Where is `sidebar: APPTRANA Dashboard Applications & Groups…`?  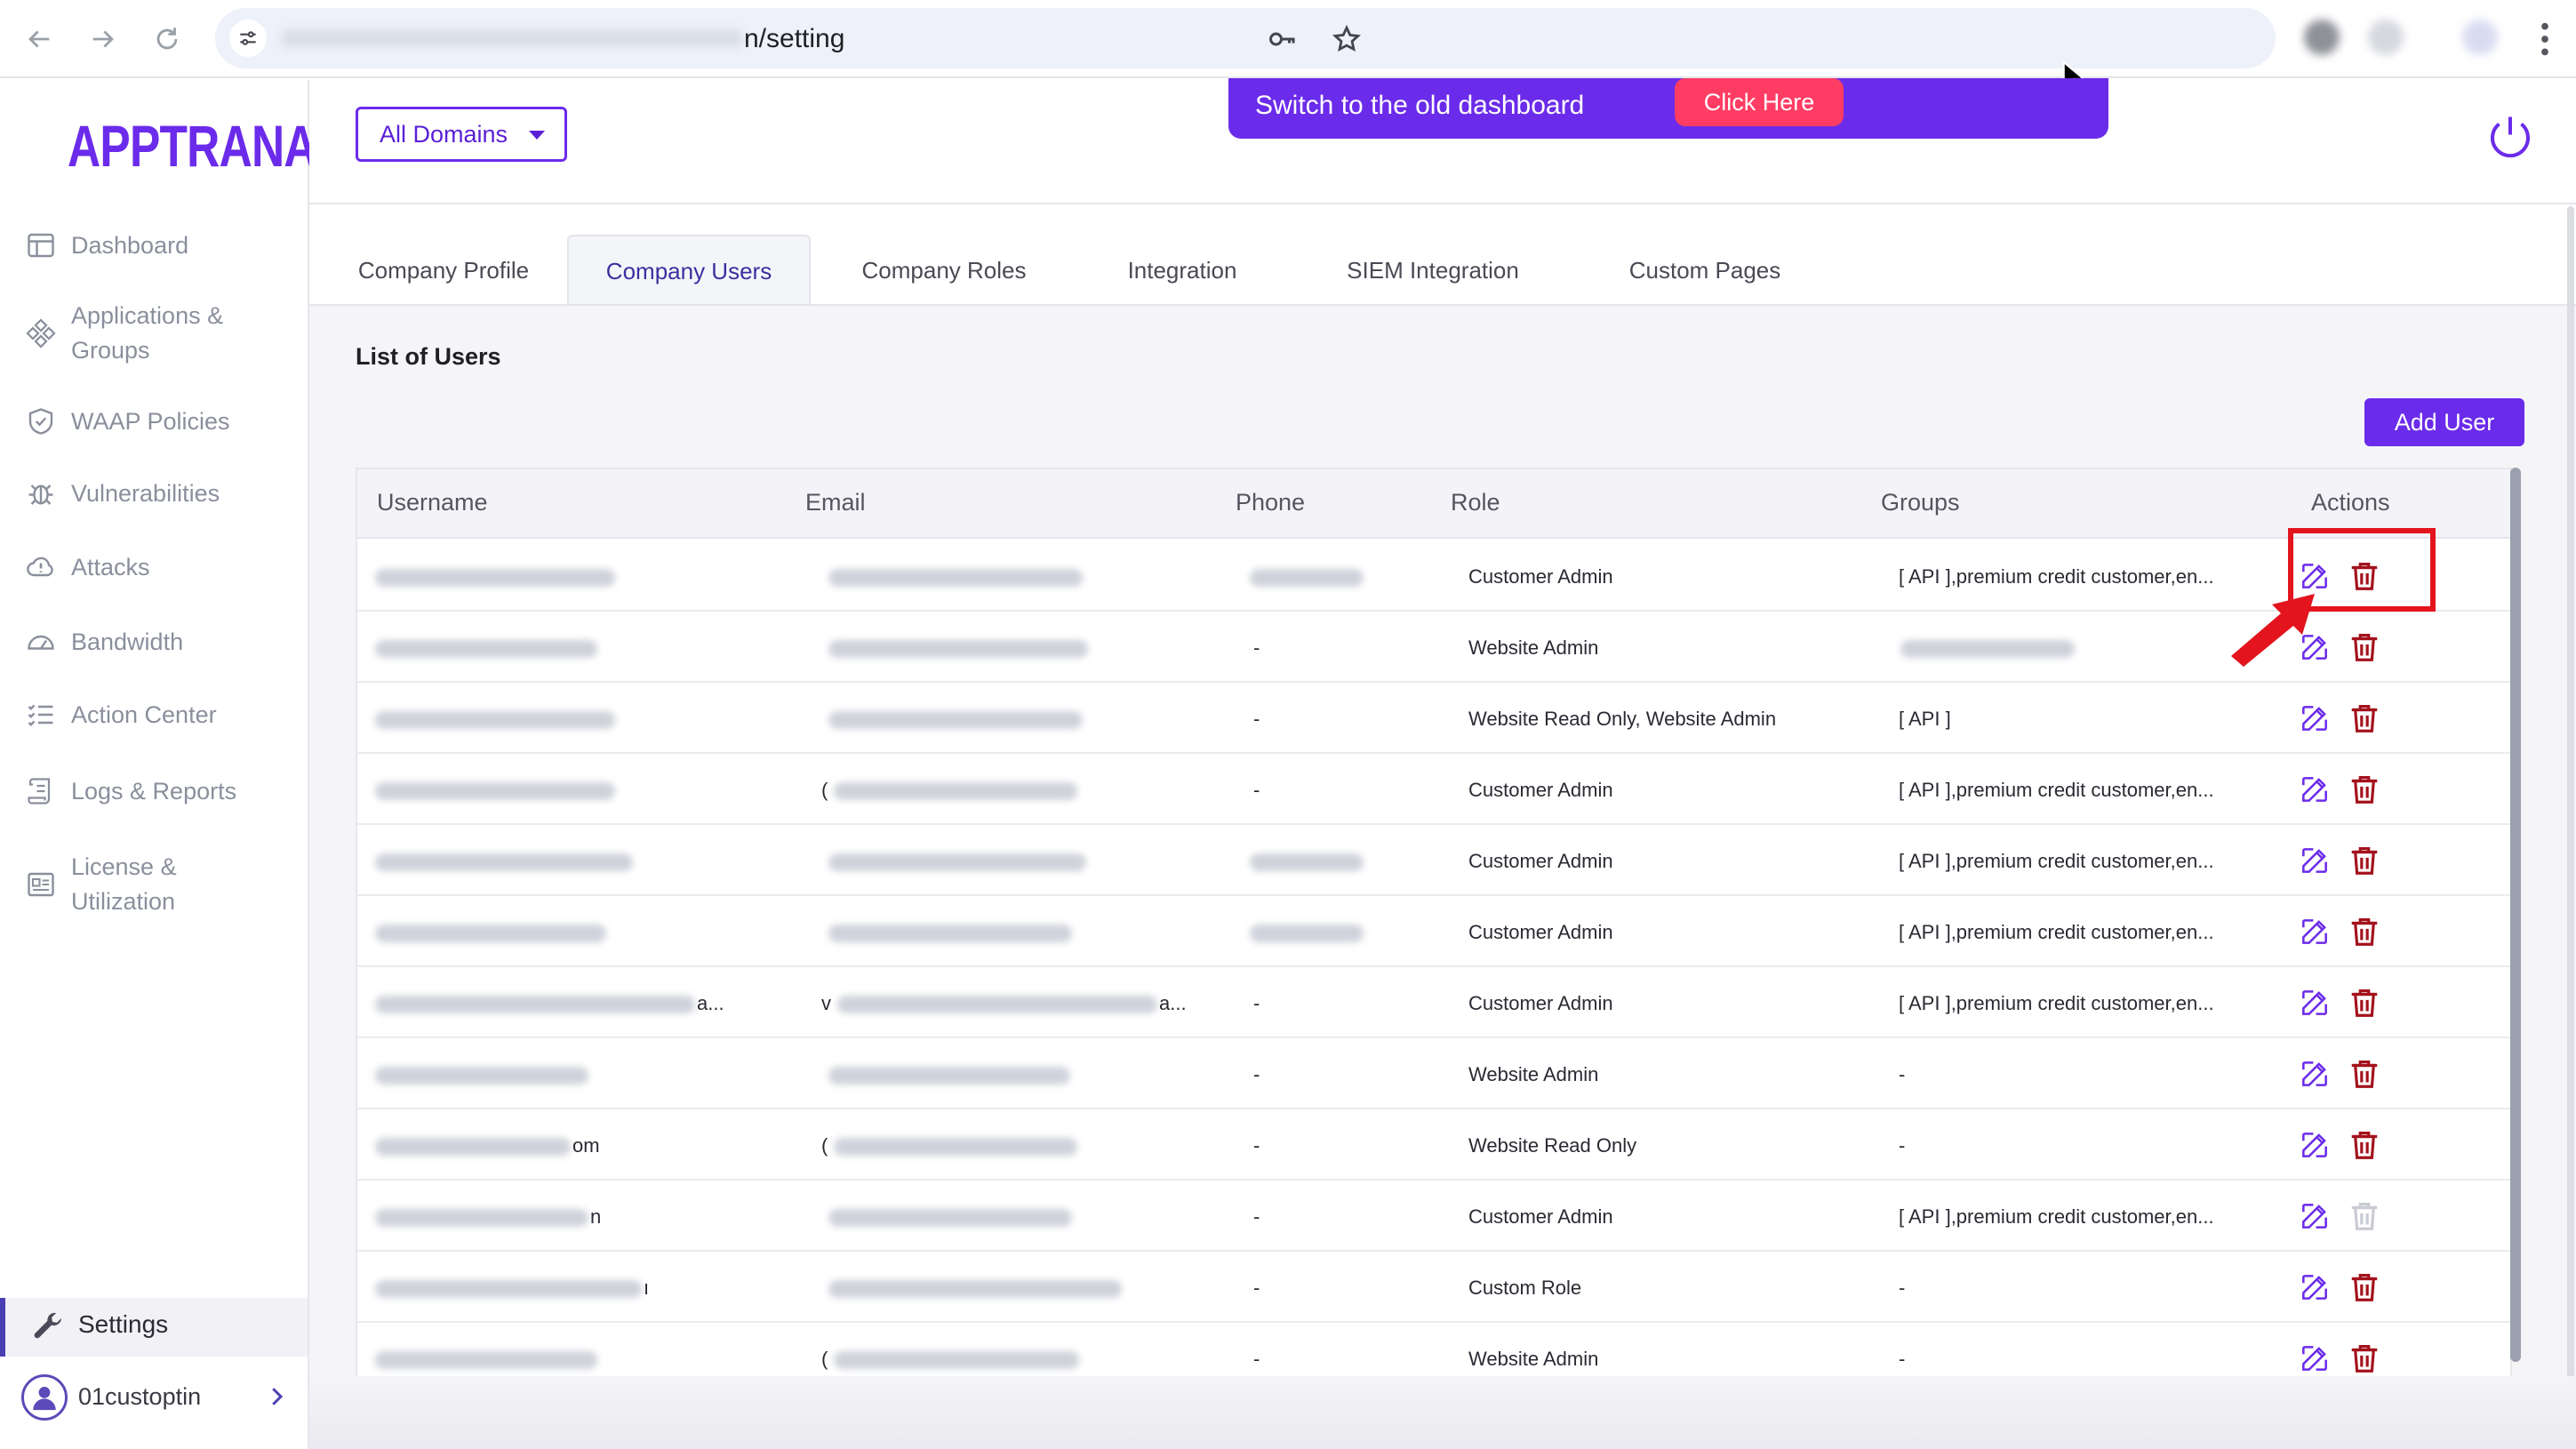 sidebar: APPTRANA Dashboard Applications & Groups… is located at coordinates (158, 764).